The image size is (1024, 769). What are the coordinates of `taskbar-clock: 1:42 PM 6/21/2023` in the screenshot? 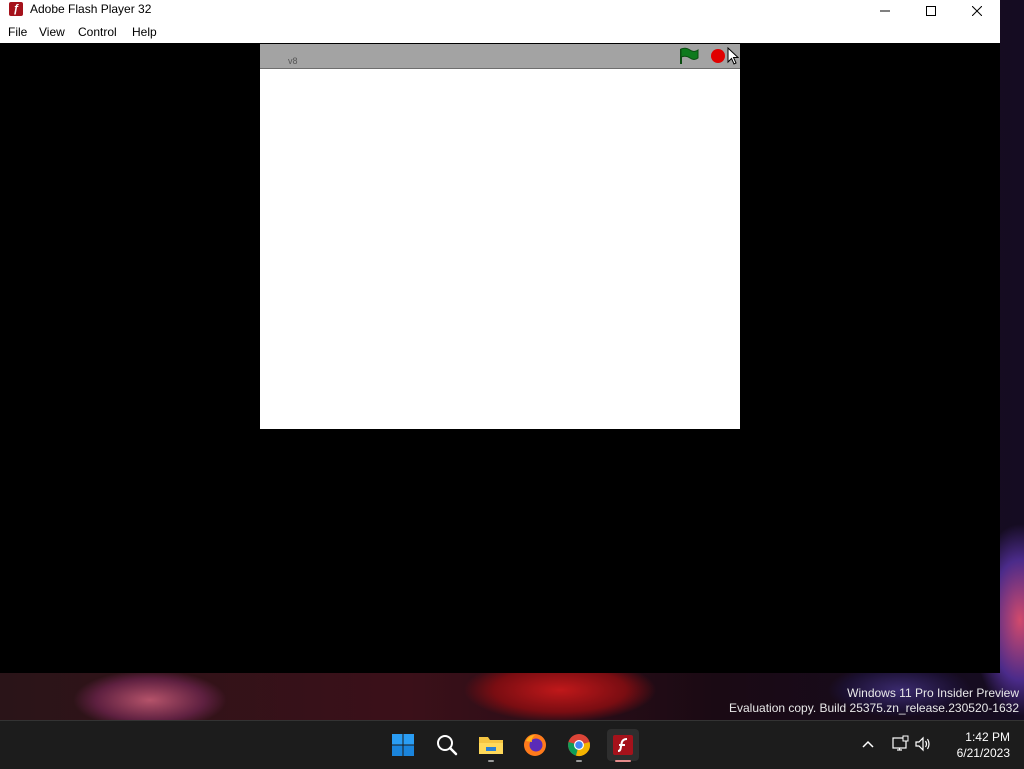 It's located at (976, 745).